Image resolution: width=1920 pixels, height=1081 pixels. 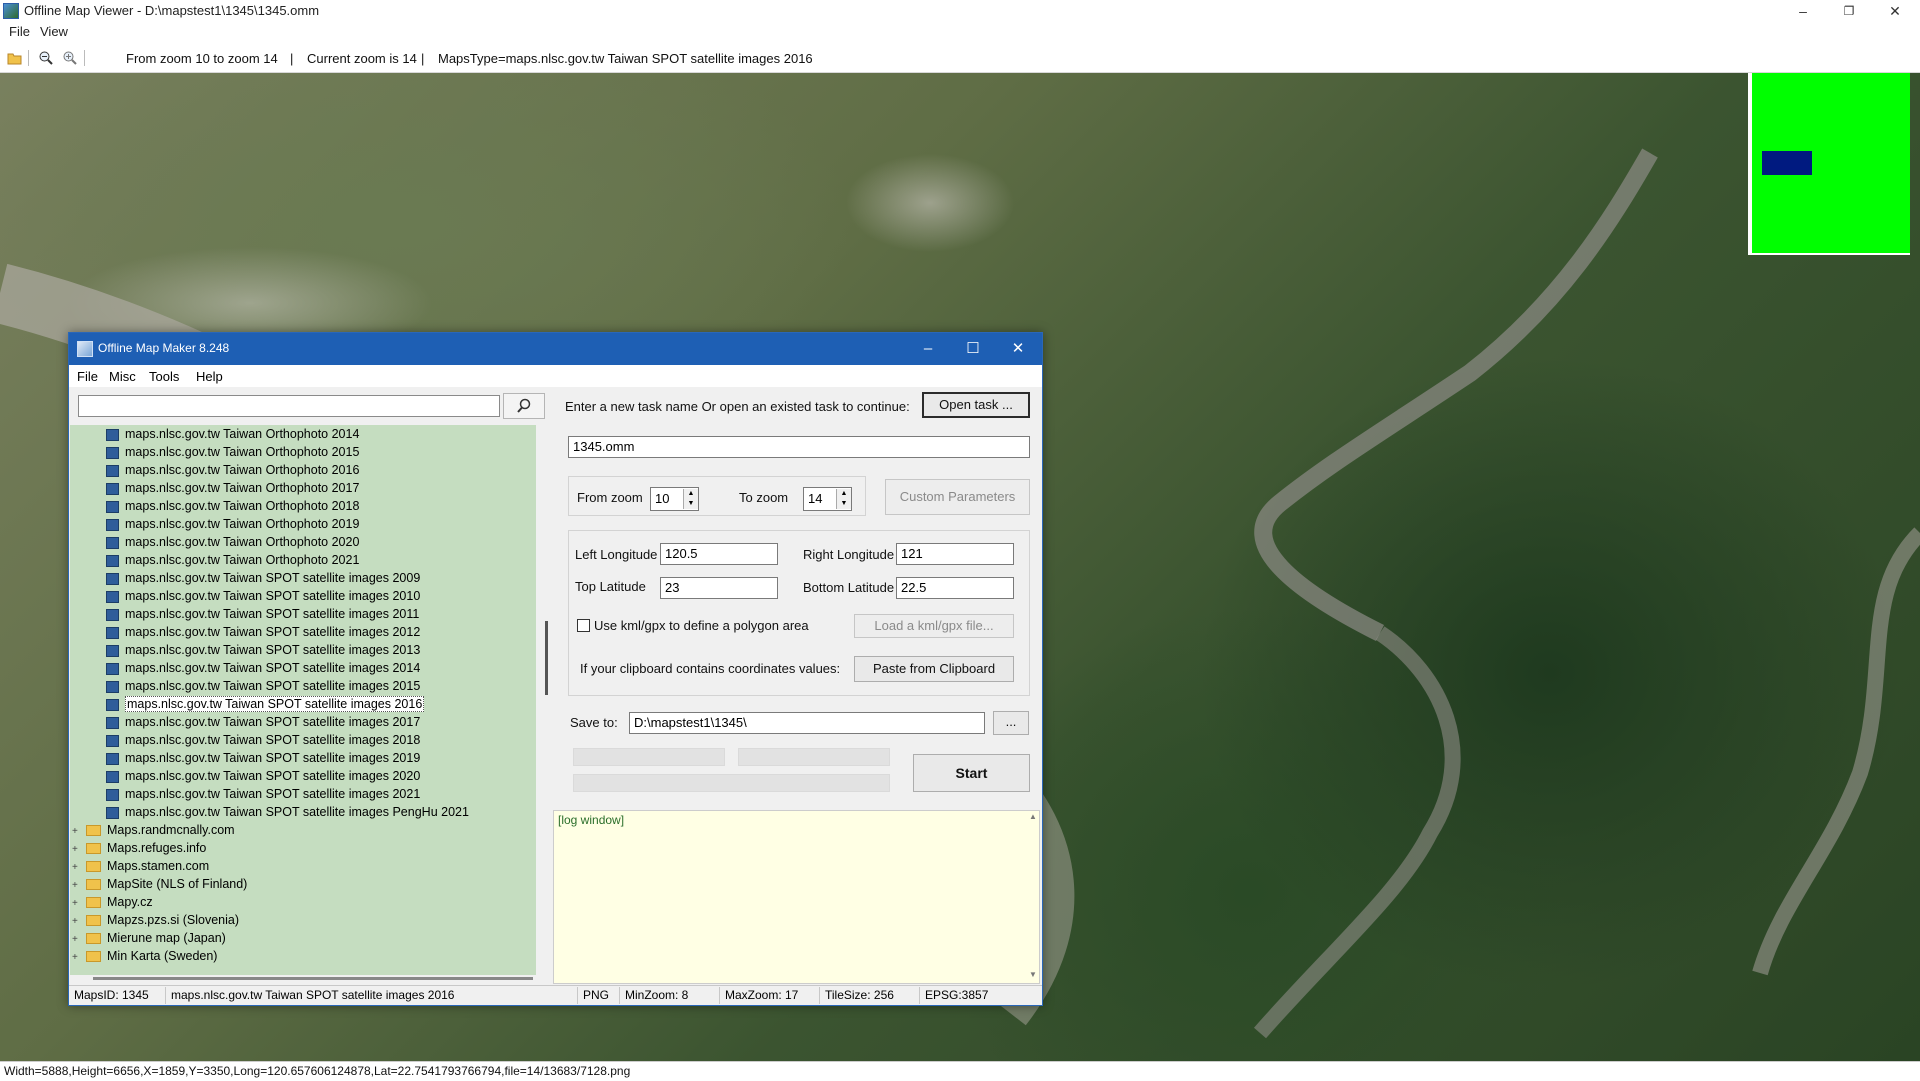 What do you see at coordinates (957, 497) in the screenshot?
I see `custom-parameters-button: Custom Parameters` at bounding box center [957, 497].